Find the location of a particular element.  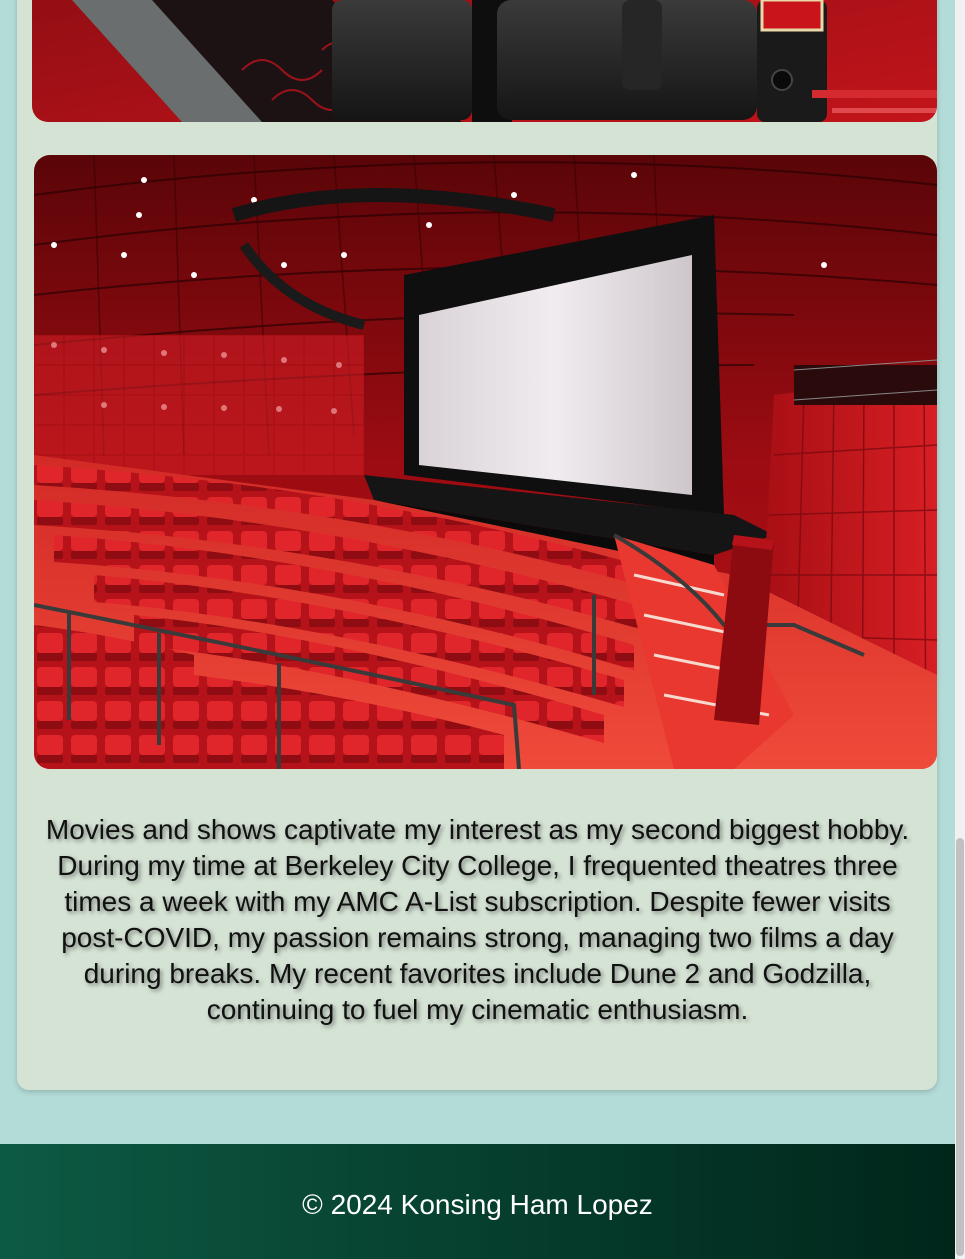

site-footer: © 2024 Konsing Ham Lopez is located at coordinates (477, 1201).